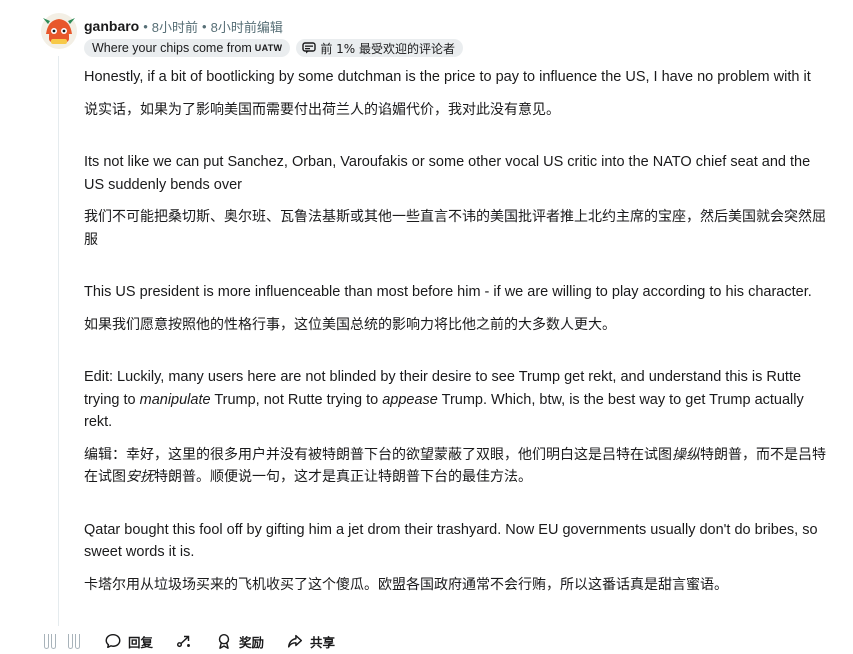 Image resolution: width=853 pixels, height=654 pixels. Describe the element at coordinates (111, 26) in the screenshot. I see `username: ganbaro` at that location.